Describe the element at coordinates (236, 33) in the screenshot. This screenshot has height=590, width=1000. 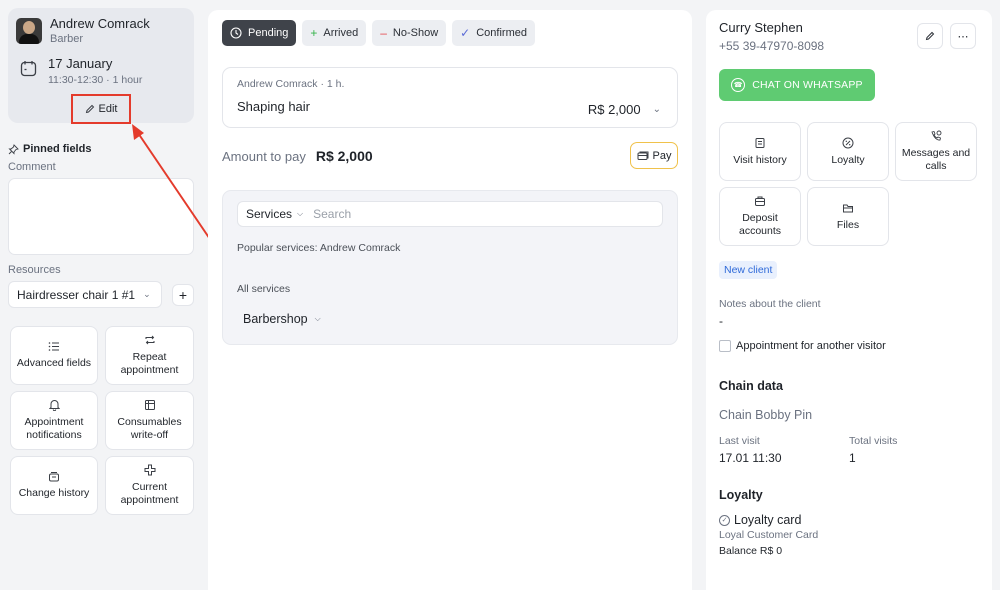
I see `clock-icon` at that location.